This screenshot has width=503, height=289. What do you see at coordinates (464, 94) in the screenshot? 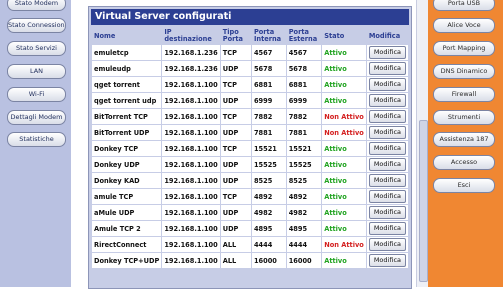
I see `nav-firewall-button: Firewall` at bounding box center [464, 94].